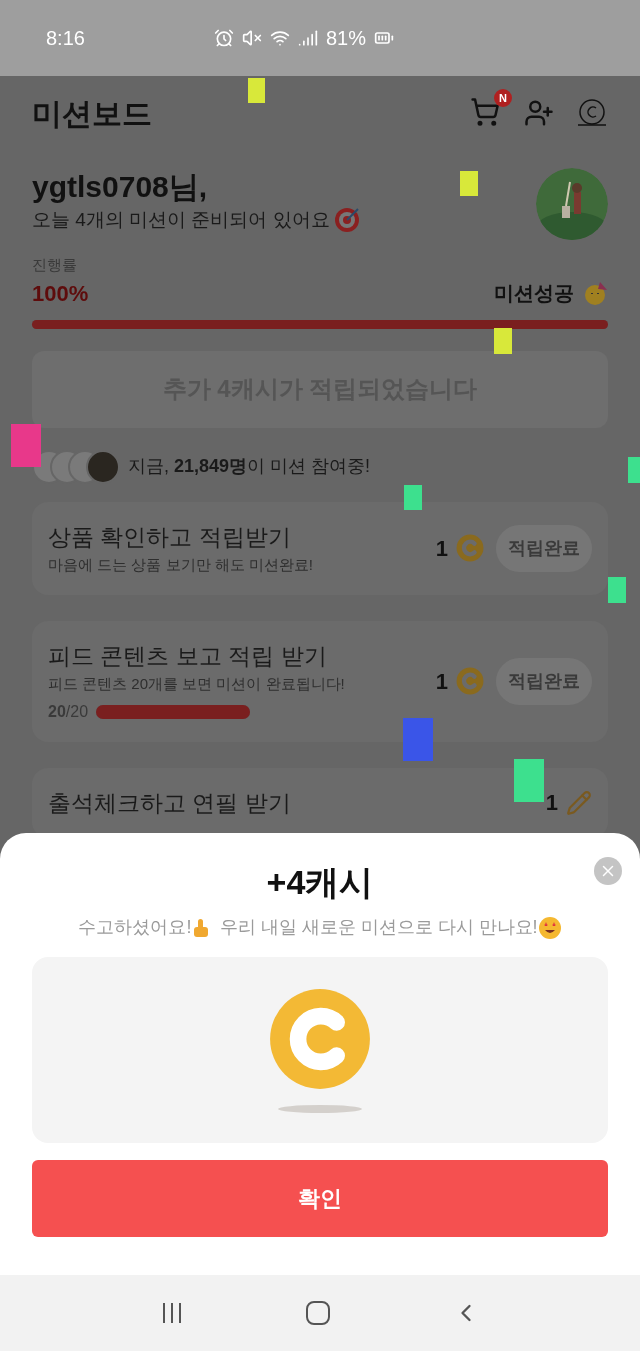 This screenshot has width=640, height=1351. What do you see at coordinates (181, 565) in the screenshot?
I see `mission-description: 마음에 드는 상품 보기만 해도 미션완료!` at bounding box center [181, 565].